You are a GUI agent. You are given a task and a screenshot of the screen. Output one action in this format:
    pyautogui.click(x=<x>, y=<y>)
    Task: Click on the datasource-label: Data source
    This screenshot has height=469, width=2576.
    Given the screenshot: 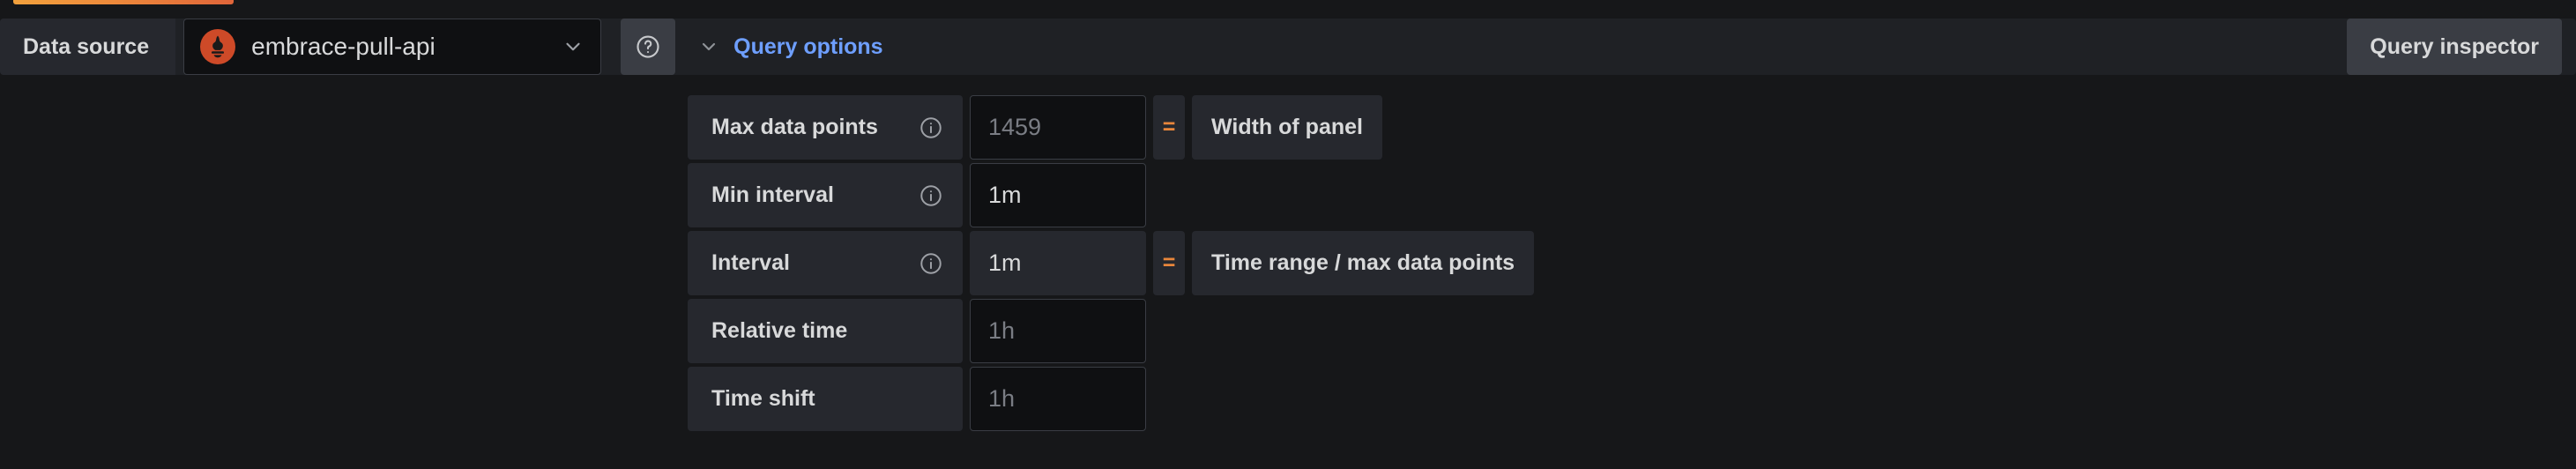 What is the action you would take?
    pyautogui.click(x=88, y=47)
    